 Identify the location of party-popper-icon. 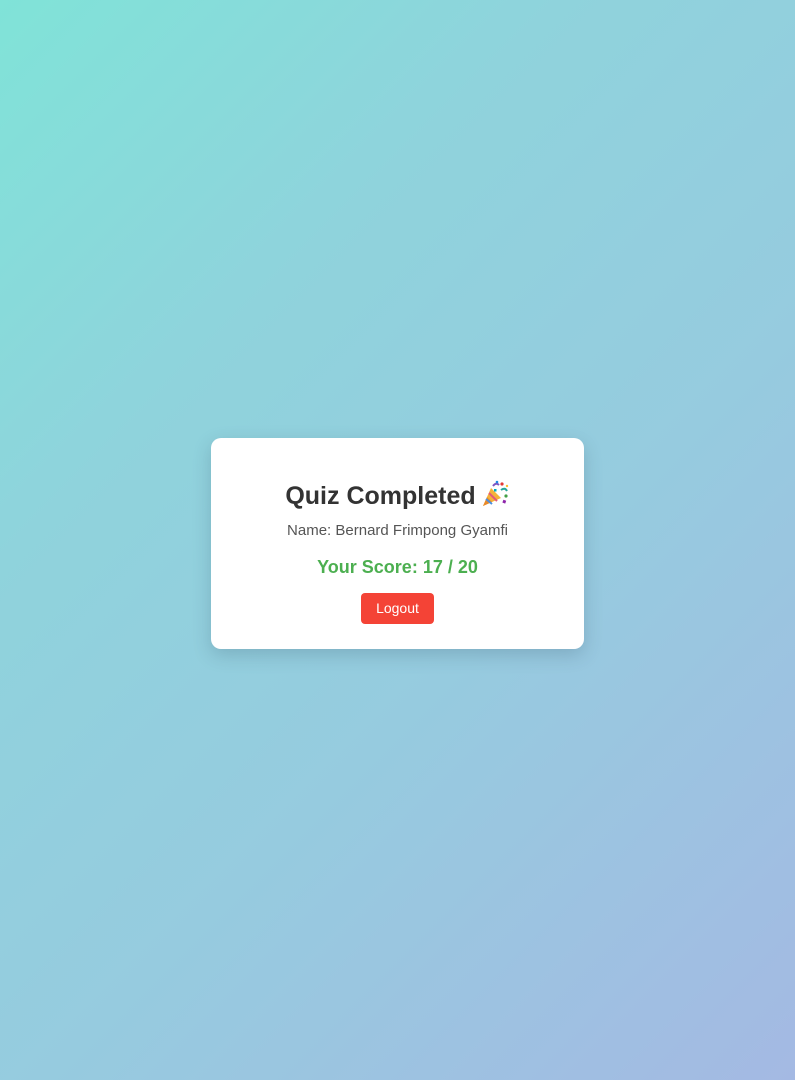
(495, 494).